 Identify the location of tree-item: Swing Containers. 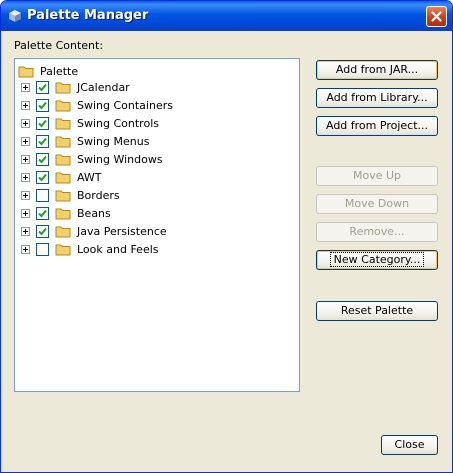
(97, 105).